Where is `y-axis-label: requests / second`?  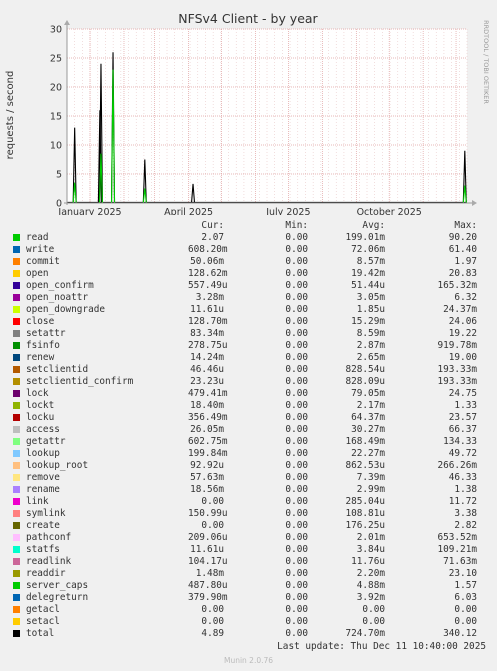
y-axis-label: requests / second is located at coordinates (10, 115).